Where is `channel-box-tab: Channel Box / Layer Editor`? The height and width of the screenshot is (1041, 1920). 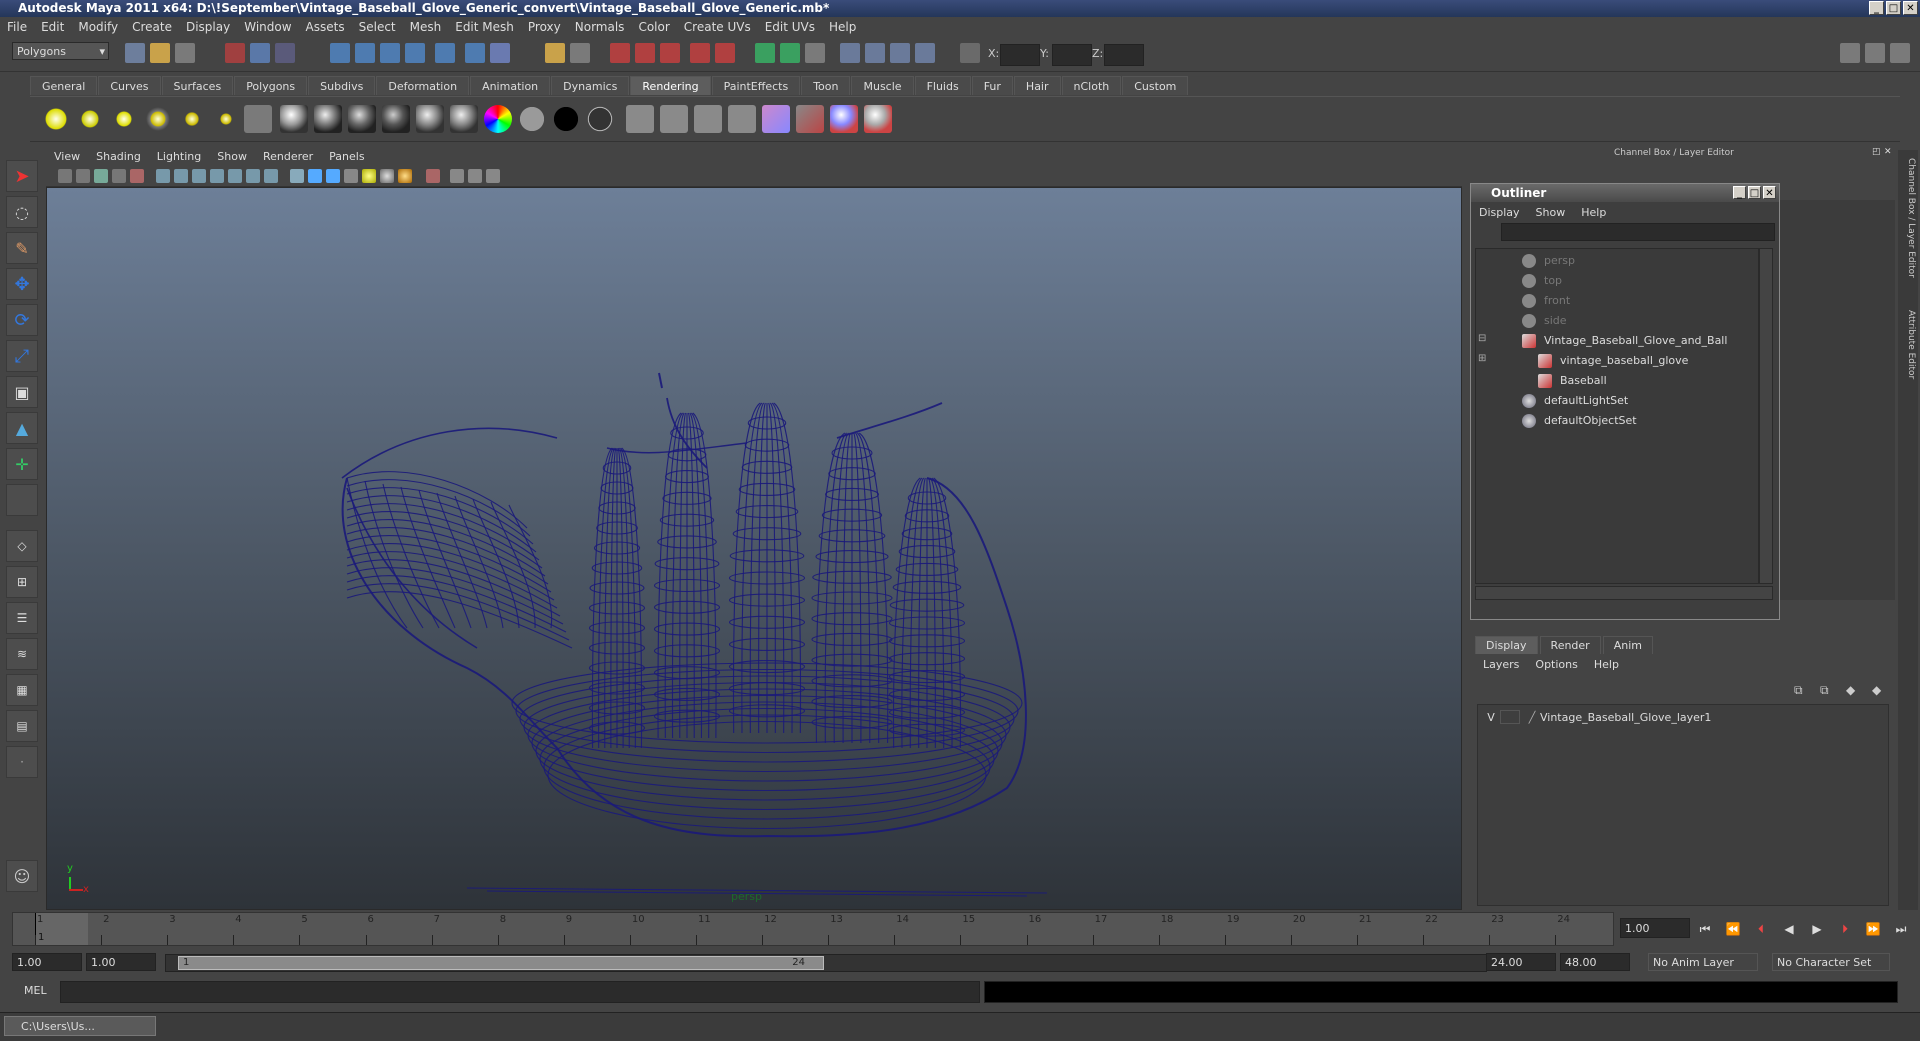
channel-box-tab: Channel Box / Layer Editor is located at coordinates (1908, 218).